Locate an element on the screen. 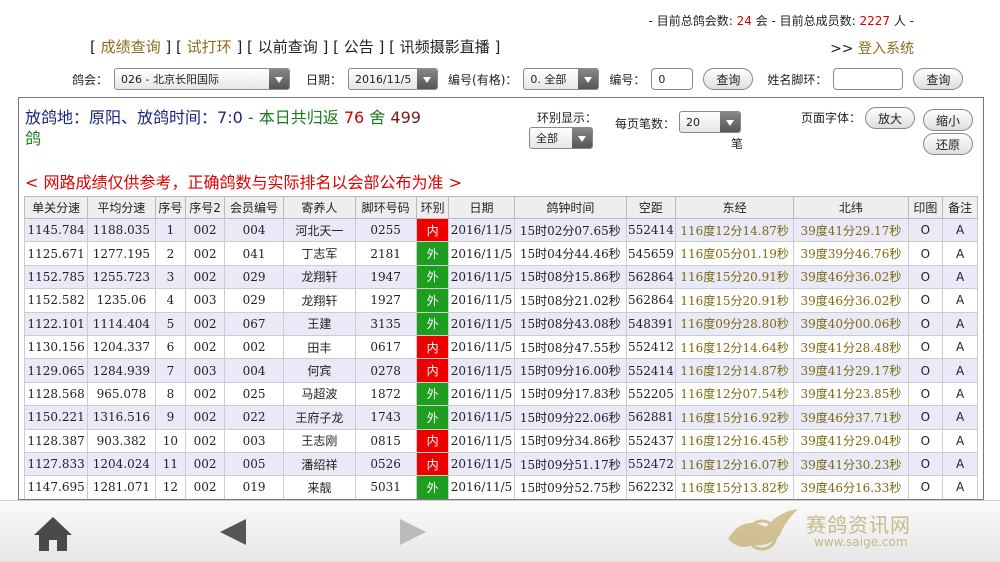 The width and height of the screenshot is (1000, 562). nav-results-query: 成绩查询 is located at coordinates (131, 47).